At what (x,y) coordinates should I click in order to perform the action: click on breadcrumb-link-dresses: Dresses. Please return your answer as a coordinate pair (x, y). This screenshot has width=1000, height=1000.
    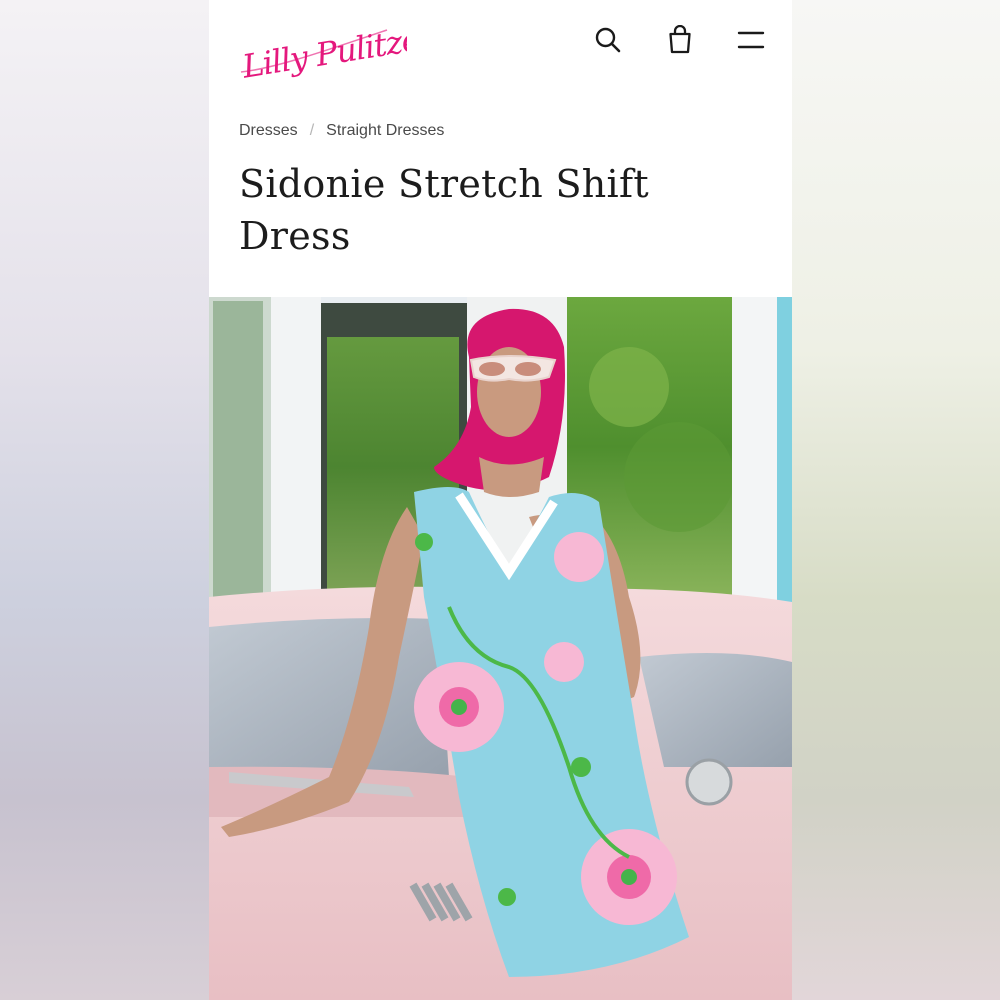
    Looking at the image, I should click on (268, 131).